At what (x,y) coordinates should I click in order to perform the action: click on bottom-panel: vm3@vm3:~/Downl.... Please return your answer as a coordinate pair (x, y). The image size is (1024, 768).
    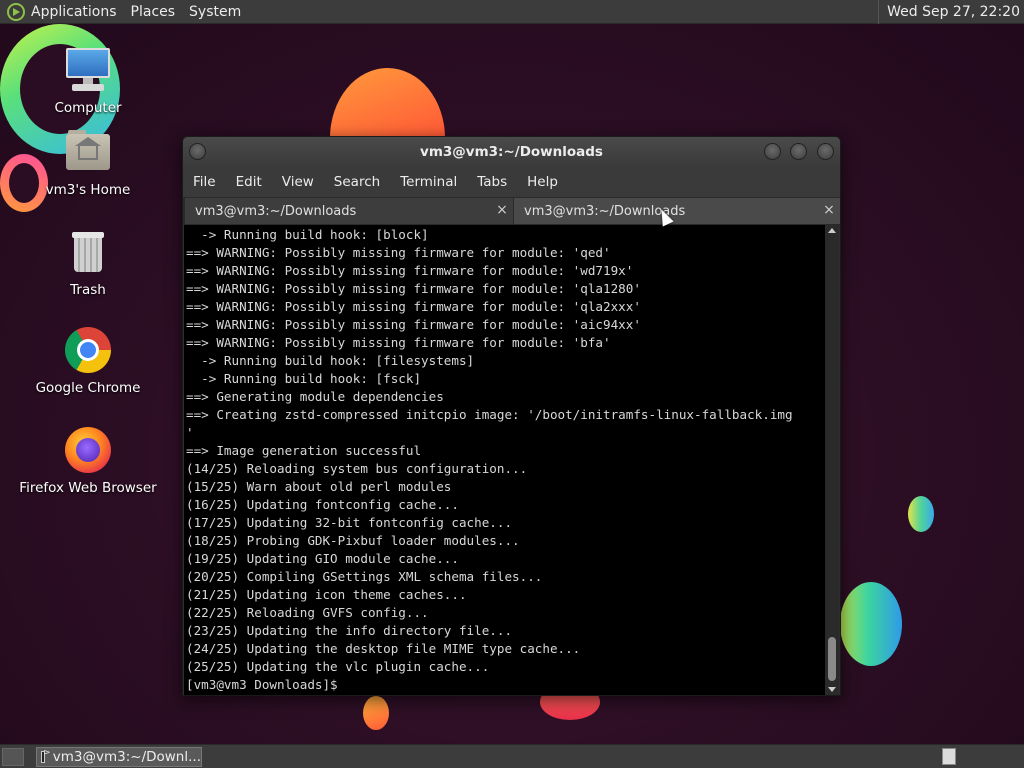
    Looking at the image, I should click on (512, 756).